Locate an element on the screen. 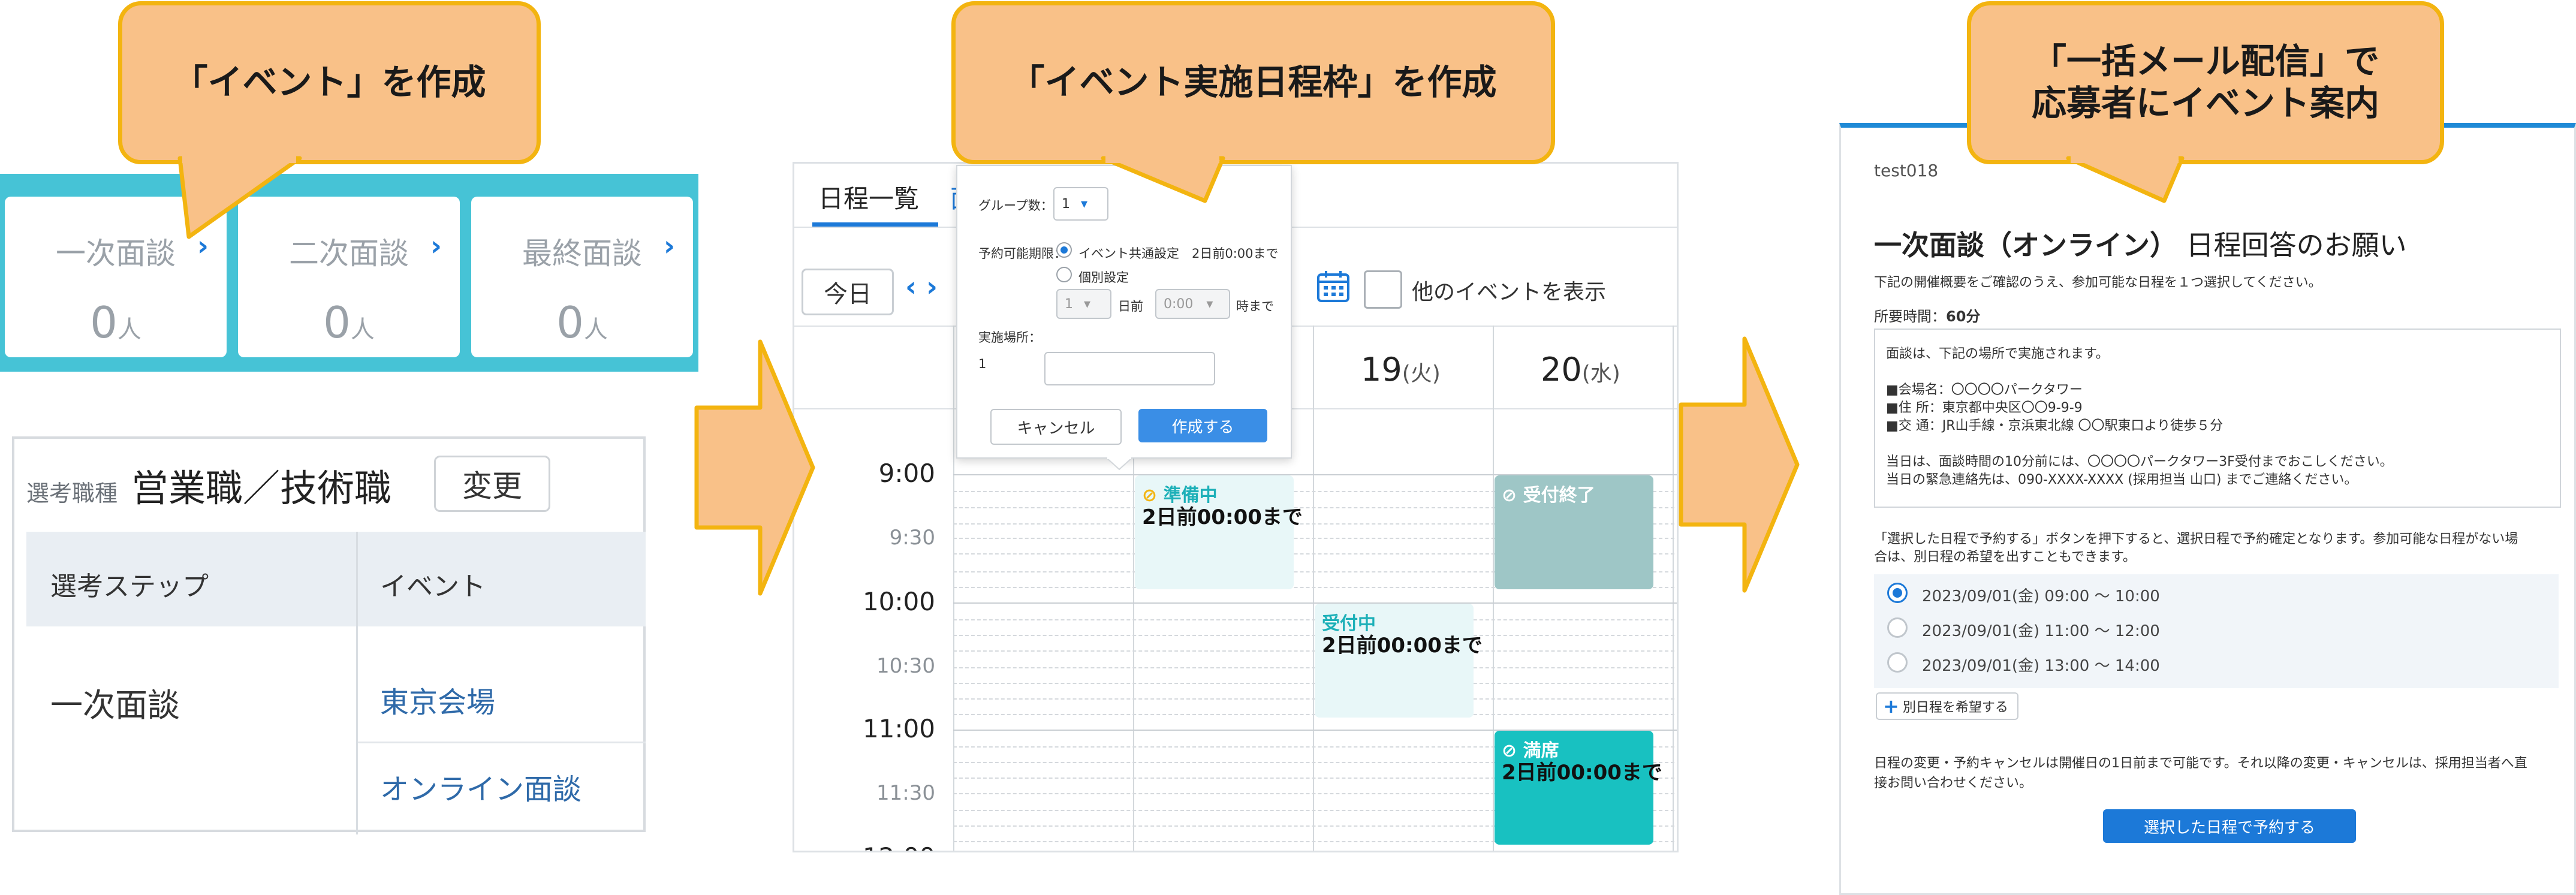  common-setting-radio is located at coordinates (1064, 250).